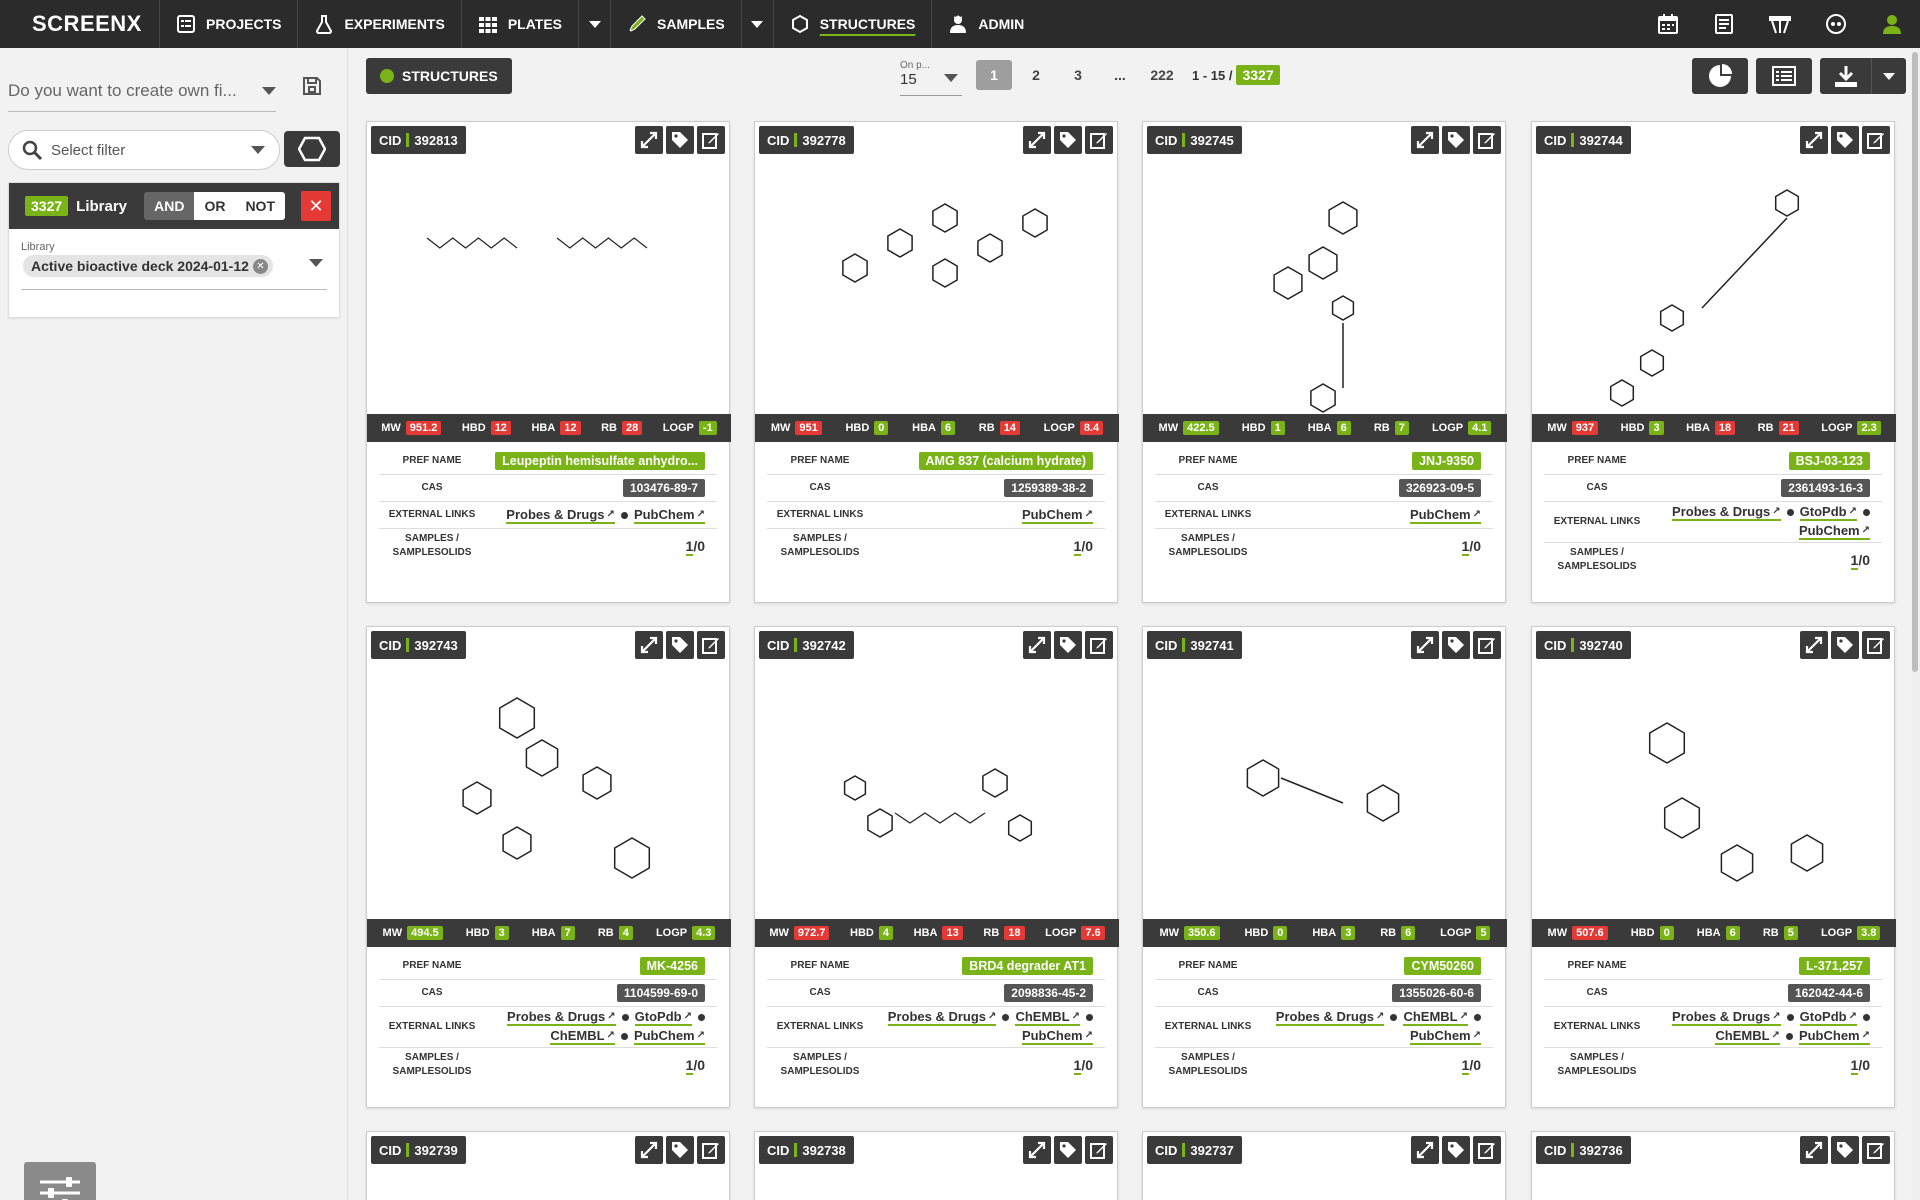  Describe the element at coordinates (439, 76) in the screenshot. I see `structures-view-button: STRUCTURES` at that location.